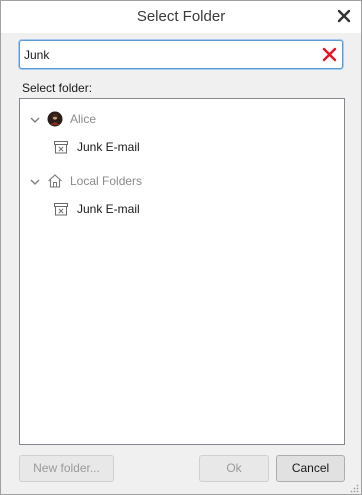 Image resolution: width=362 pixels, height=495 pixels. What do you see at coordinates (310, 468) in the screenshot?
I see `cancel-button: Cancel` at bounding box center [310, 468].